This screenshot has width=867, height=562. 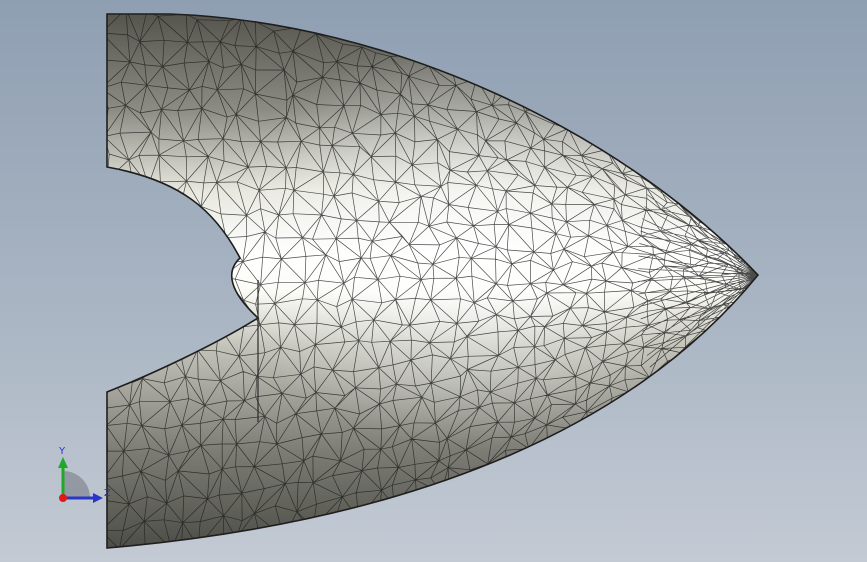 What do you see at coordinates (107, 493) in the screenshot?
I see `z-axis-label: Z` at bounding box center [107, 493].